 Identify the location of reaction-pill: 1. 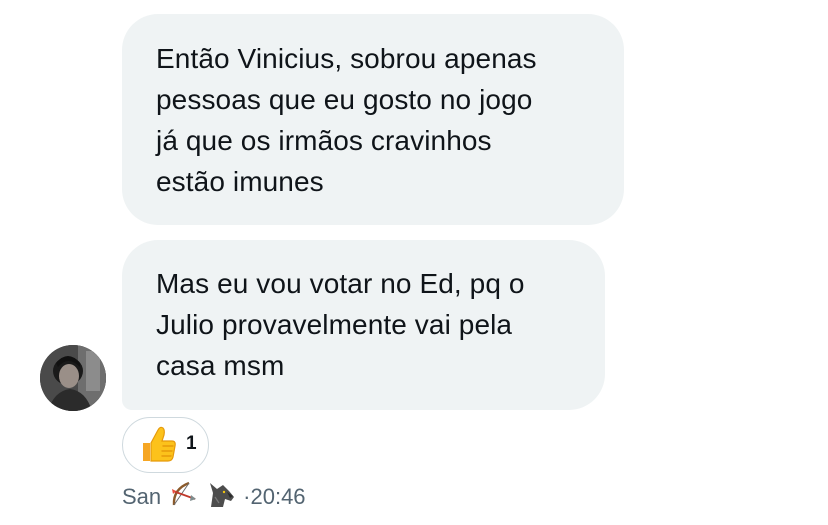
(165, 445).